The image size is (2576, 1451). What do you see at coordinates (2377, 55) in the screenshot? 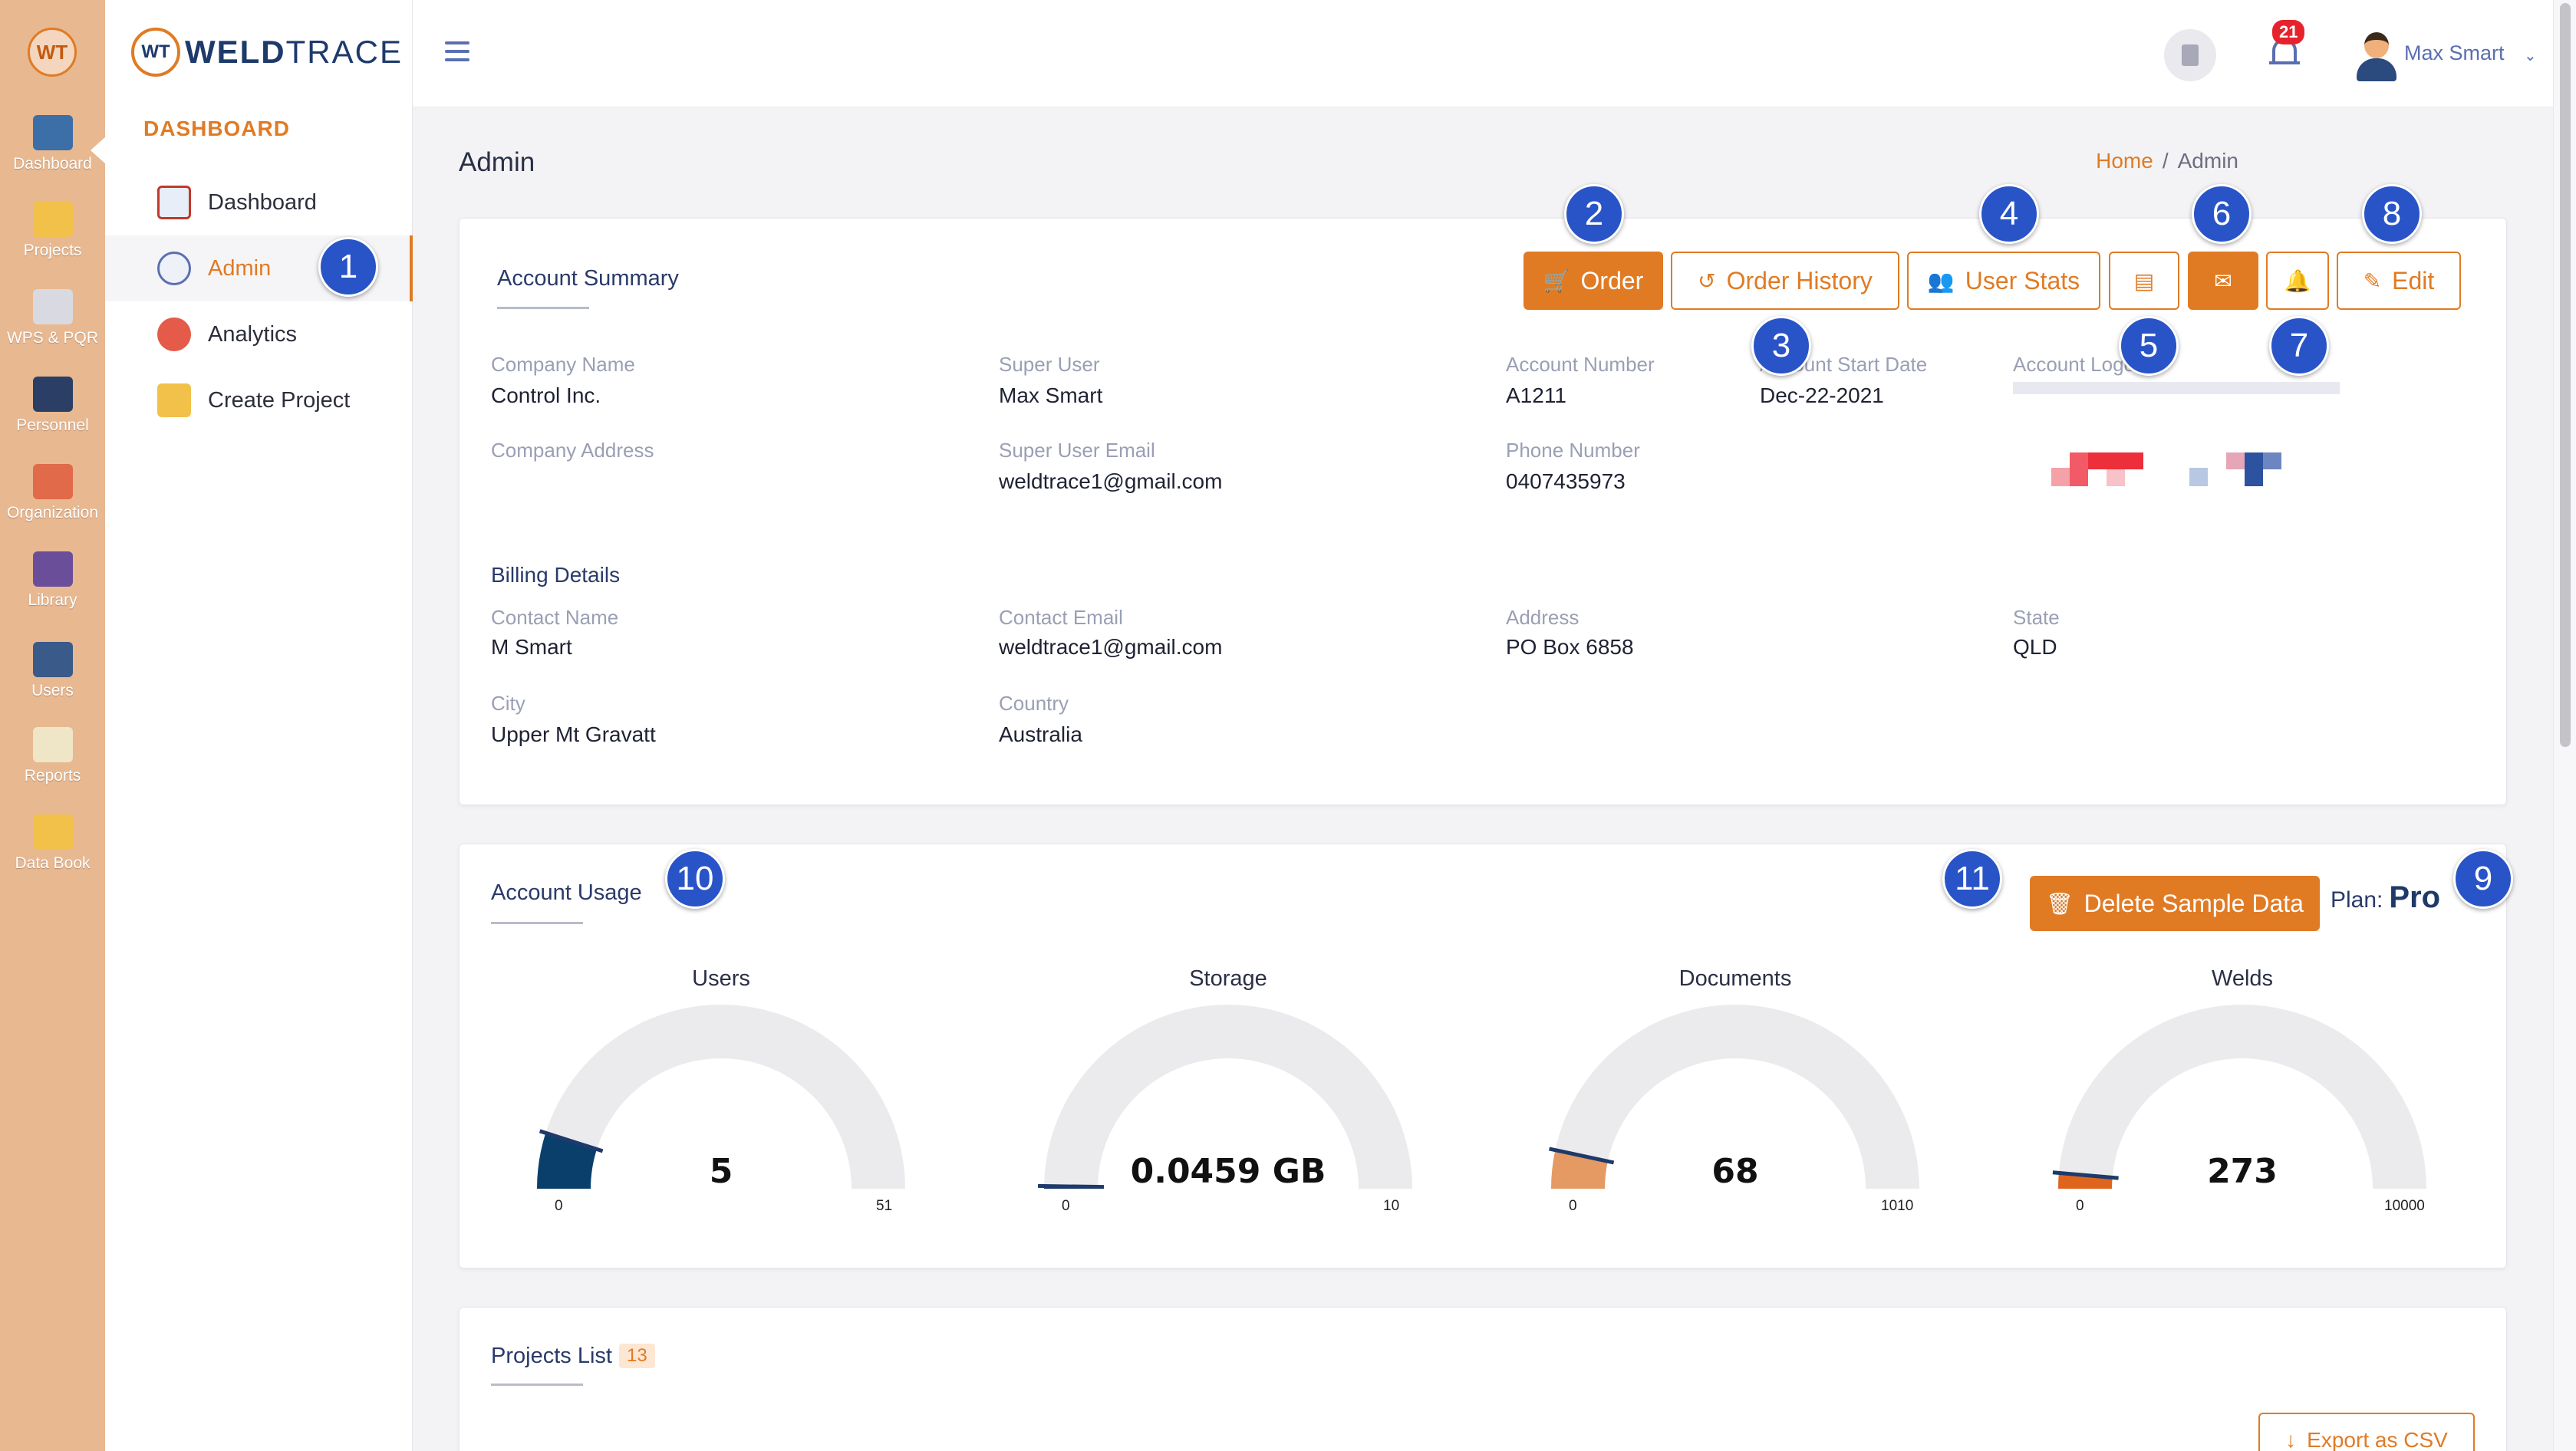
I see `avatar` at bounding box center [2377, 55].